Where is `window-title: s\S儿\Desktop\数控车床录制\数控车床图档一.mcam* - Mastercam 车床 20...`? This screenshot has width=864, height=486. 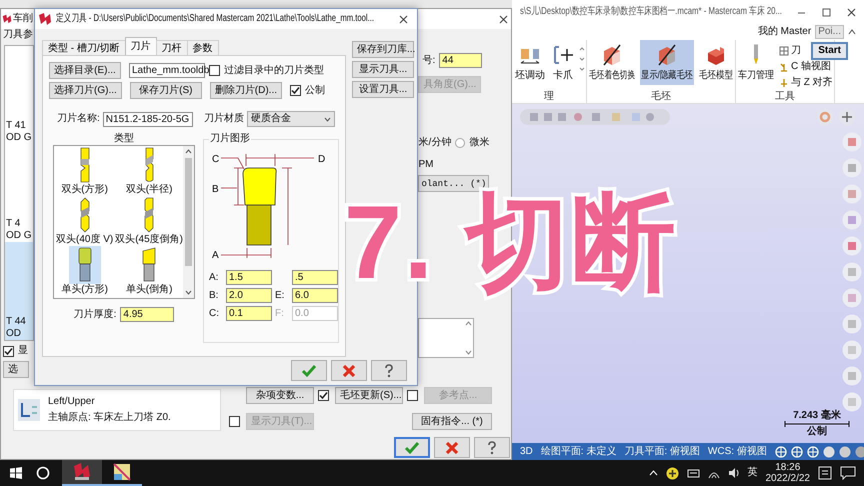 window-title: s\S儿\Desktop\数控车床录制\数控车床图档一.mcam* - Mastercam 车床 20... is located at coordinates (651, 12).